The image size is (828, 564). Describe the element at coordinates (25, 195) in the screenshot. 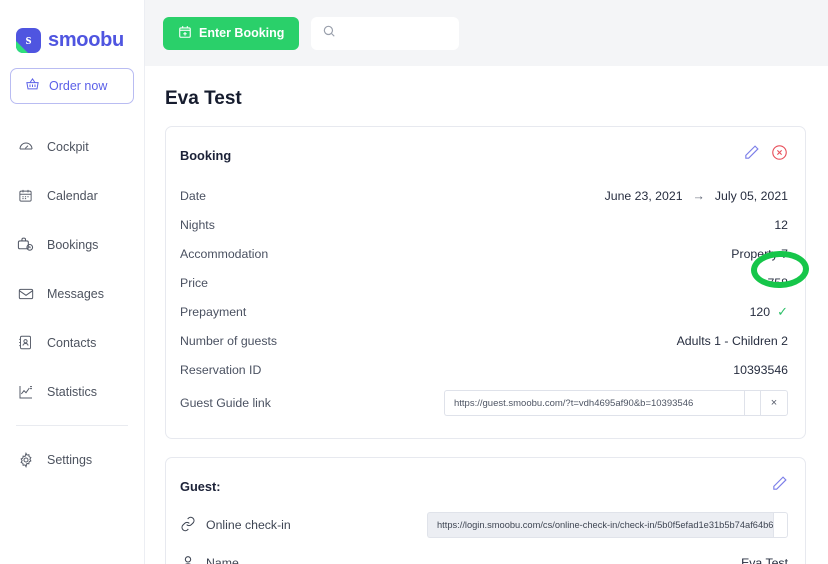

I see `calendar-icon` at that location.